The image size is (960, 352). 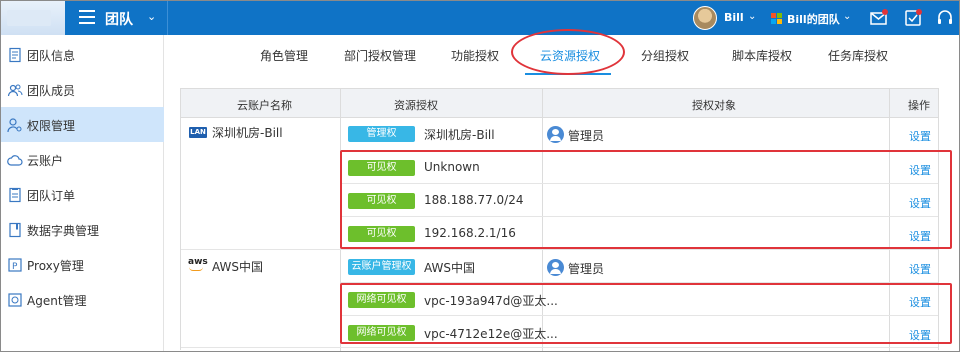 What do you see at coordinates (559, 249) in the screenshot?
I see `account-divider` at bounding box center [559, 249].